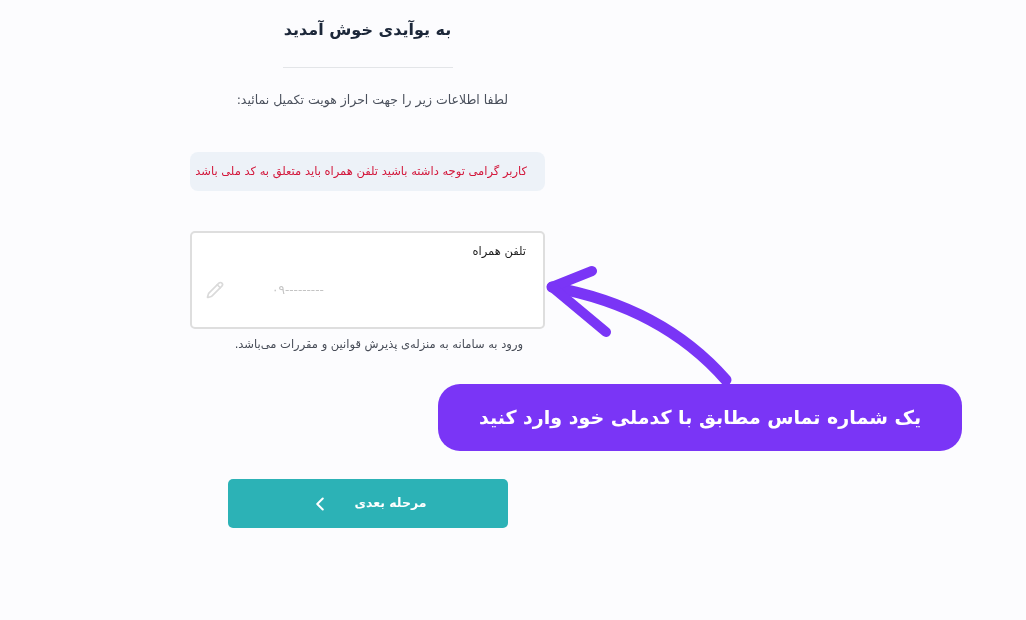 Image resolution: width=1026 pixels, height=620 pixels. Describe the element at coordinates (367, 503) in the screenshot. I see `next-step-button: مرحله بعدی` at that location.